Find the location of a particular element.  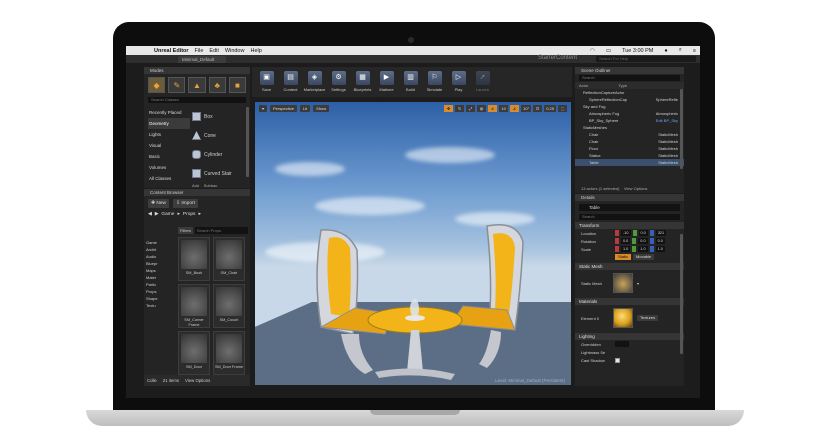

list-item: Floor StaticMesh is located at coordinates (629, 148).